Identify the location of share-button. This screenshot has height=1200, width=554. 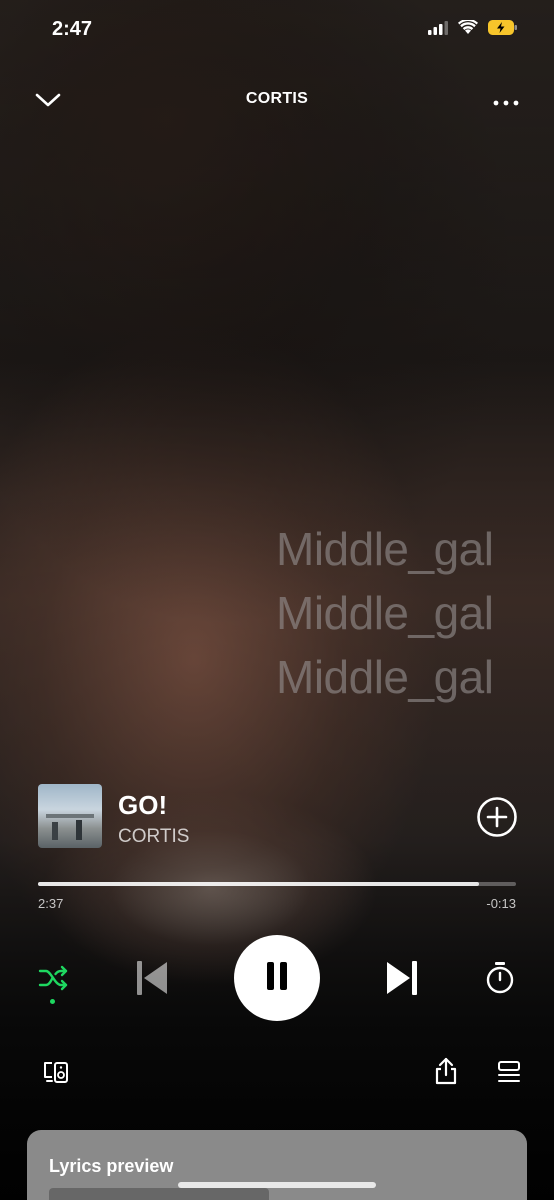
(446, 1073).